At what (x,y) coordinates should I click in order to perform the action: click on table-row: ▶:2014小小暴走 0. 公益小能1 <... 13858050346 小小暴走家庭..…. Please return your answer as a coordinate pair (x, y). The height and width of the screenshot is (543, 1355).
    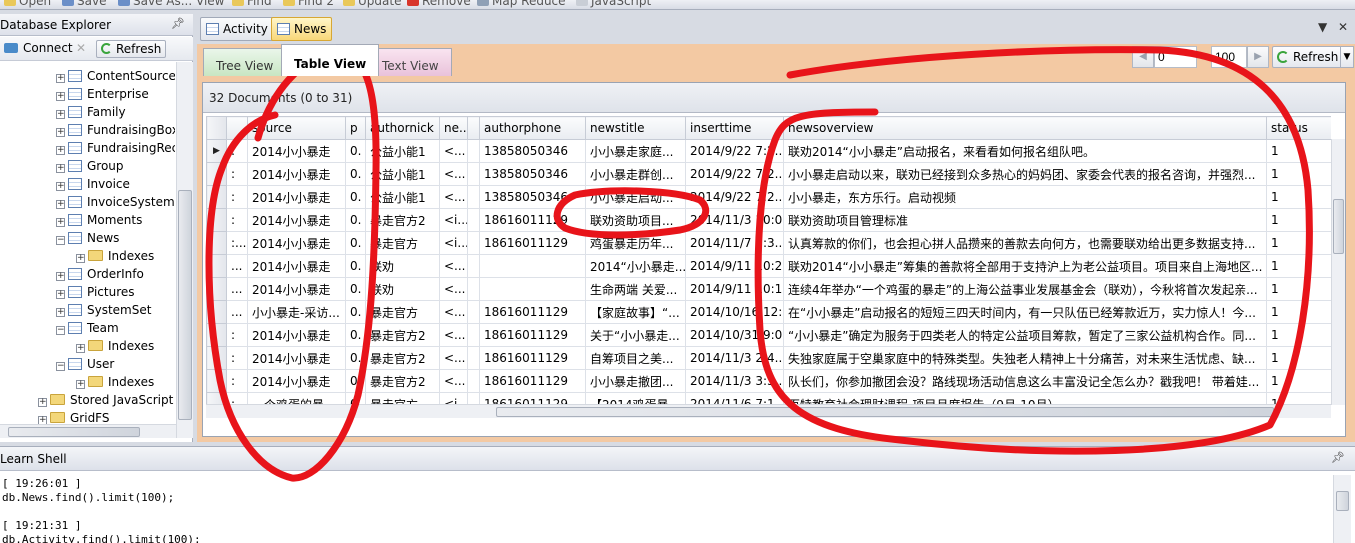
    Looking at the image, I should click on (768, 151).